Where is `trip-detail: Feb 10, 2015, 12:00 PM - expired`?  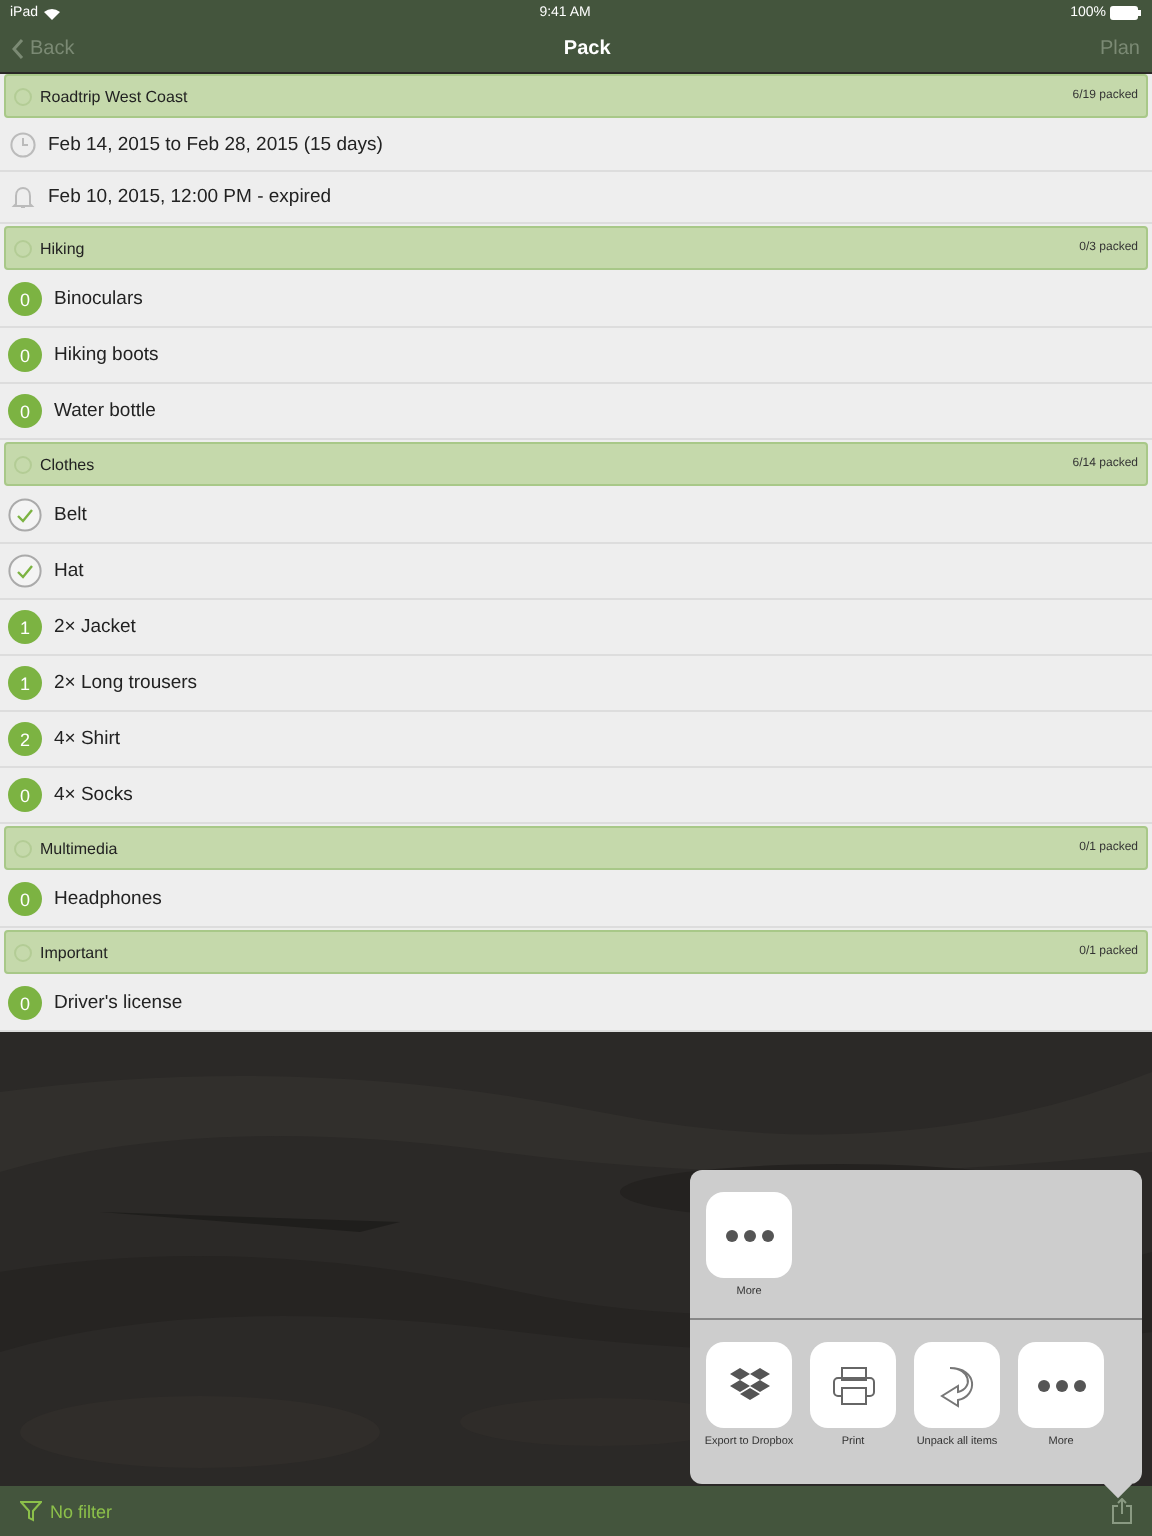 trip-detail: Feb 10, 2015, 12:00 PM - expired is located at coordinates (190, 197).